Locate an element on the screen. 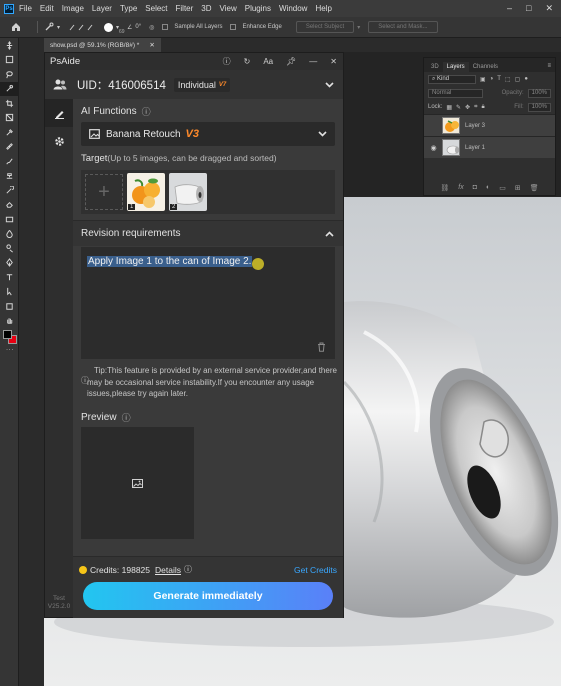 This screenshot has width=561, height=686. revision-requirements-header: Revision requirements is located at coordinates (208, 233).